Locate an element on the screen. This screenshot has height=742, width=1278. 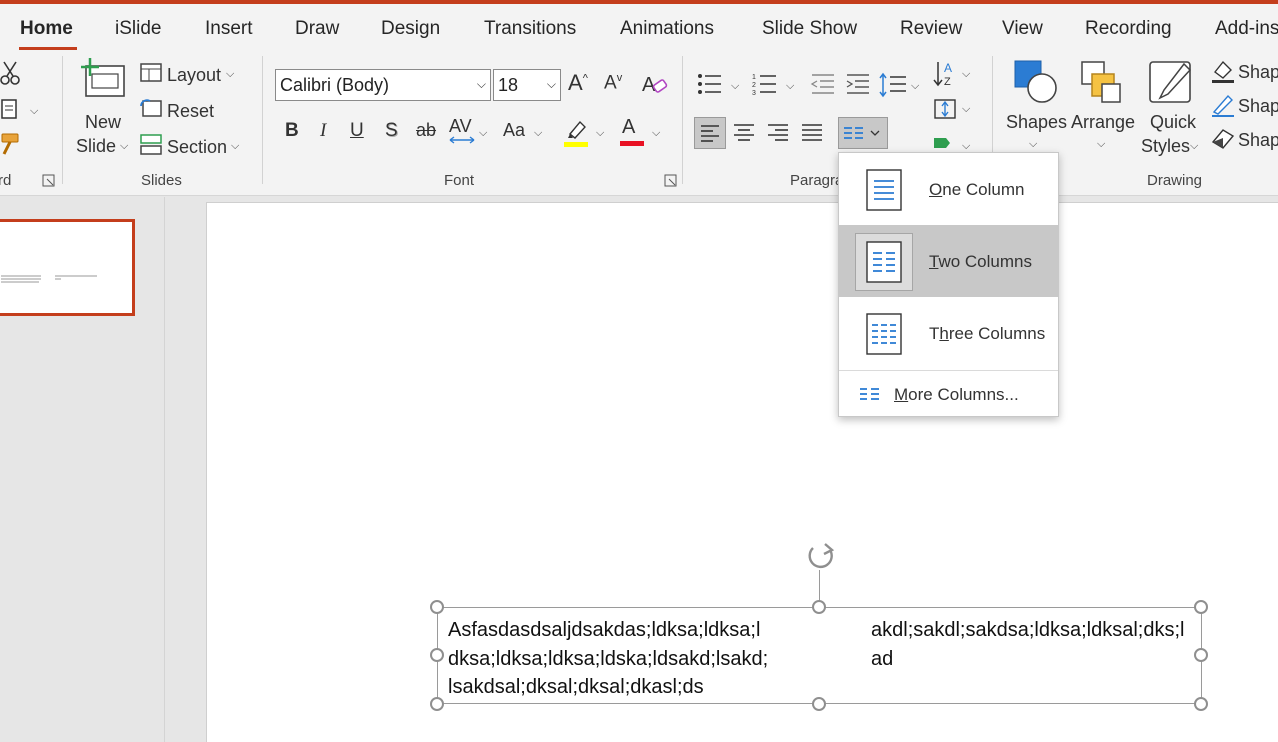
section-button: Section is located at coordinates (197, 147).